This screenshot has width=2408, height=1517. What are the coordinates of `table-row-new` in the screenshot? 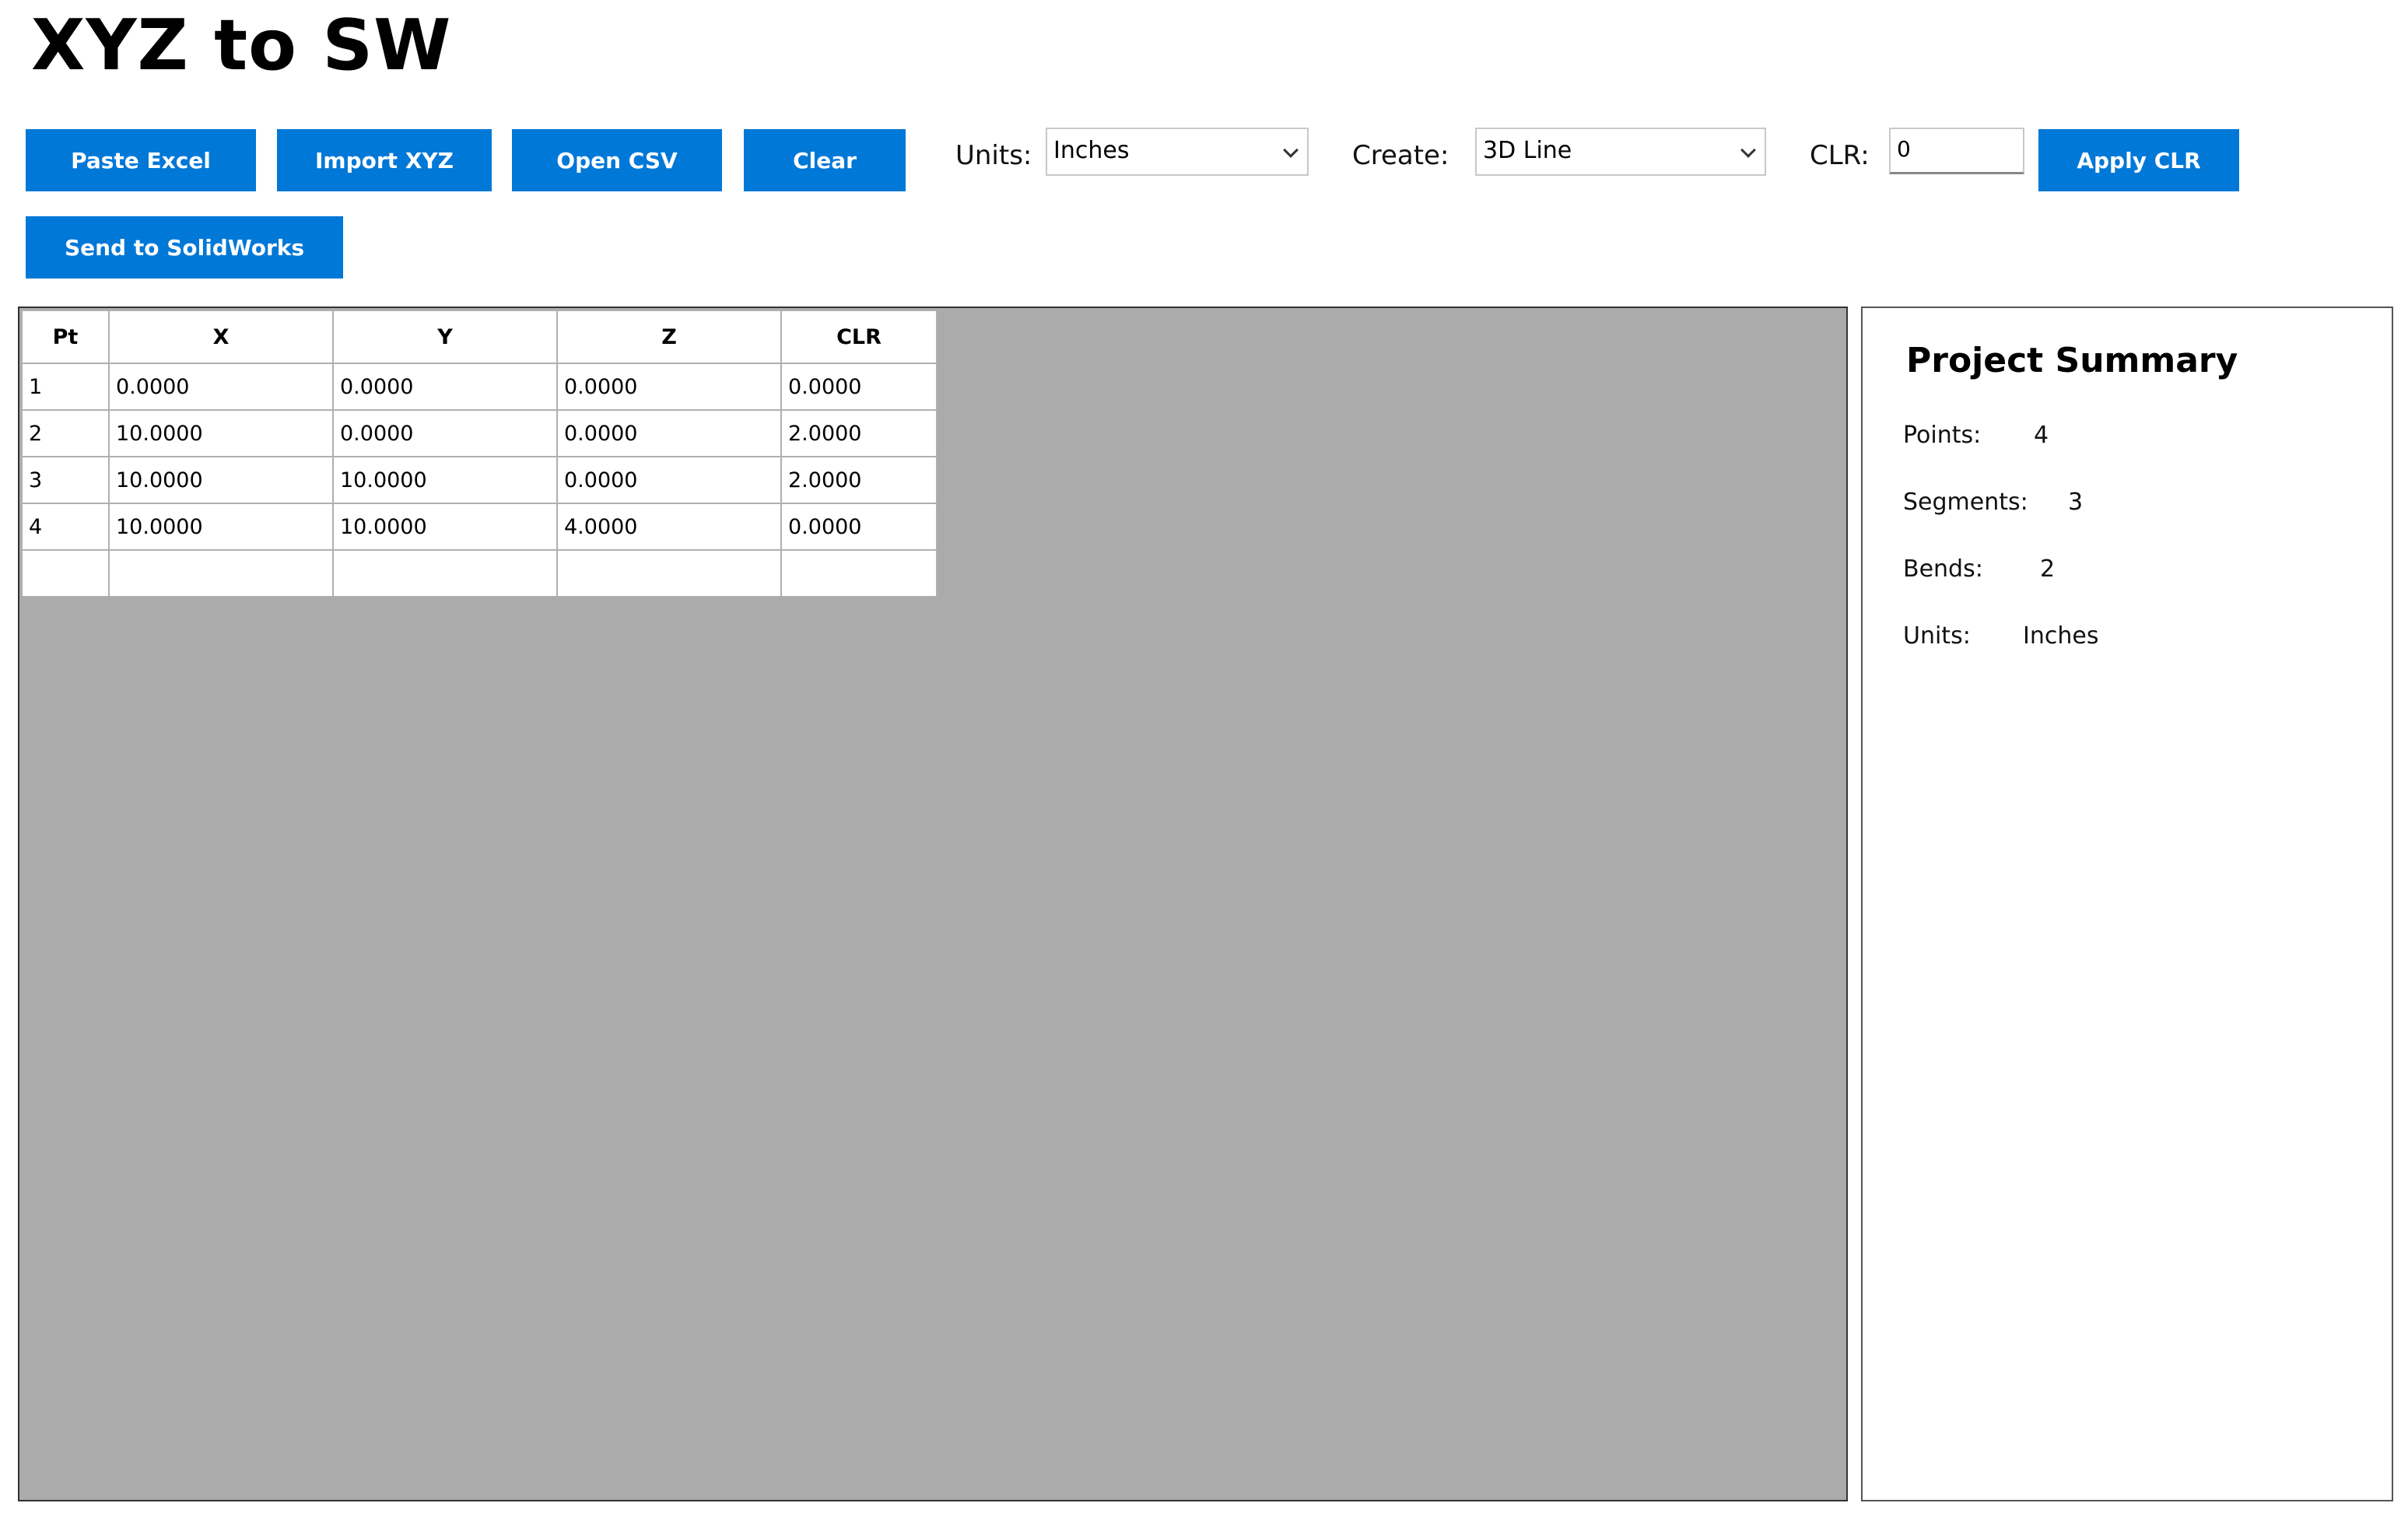 It's located at (479, 573).